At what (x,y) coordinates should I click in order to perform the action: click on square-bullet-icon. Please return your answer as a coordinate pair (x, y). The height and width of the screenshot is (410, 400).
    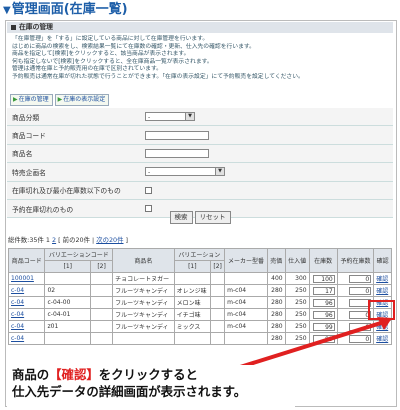
    Looking at the image, I should click on (13, 27).